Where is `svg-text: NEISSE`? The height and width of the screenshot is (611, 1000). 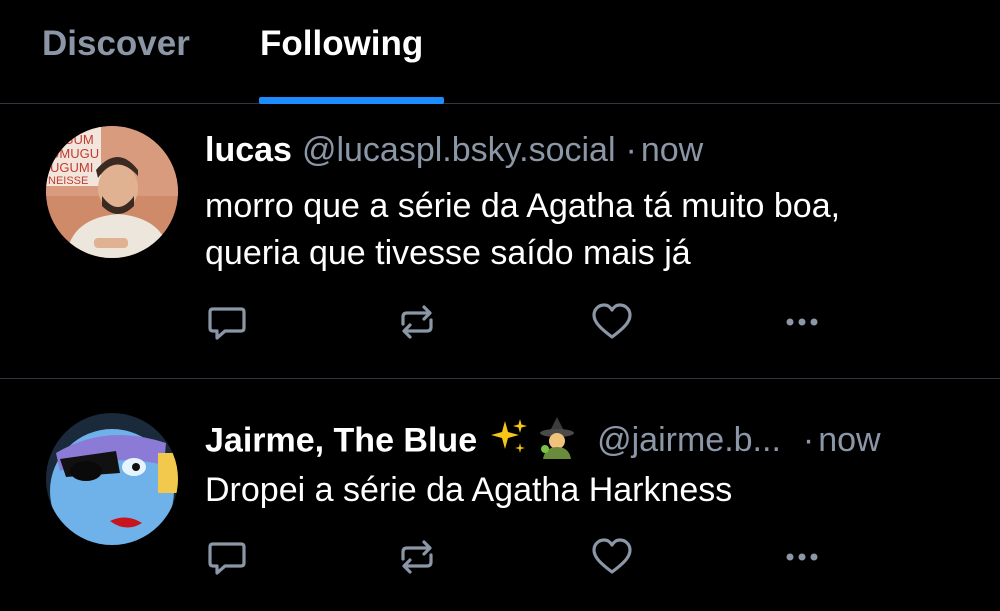 svg-text: NEISSE is located at coordinates (68, 181).